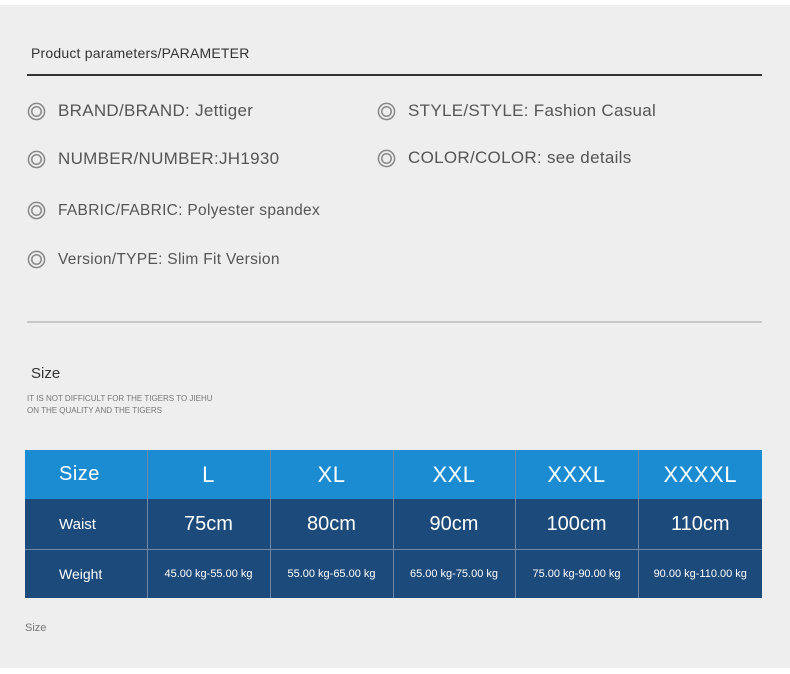 The width and height of the screenshot is (790, 674). I want to click on param-fabric: FABRIC/FABRIC: Polyester spandex, so click(173, 210).